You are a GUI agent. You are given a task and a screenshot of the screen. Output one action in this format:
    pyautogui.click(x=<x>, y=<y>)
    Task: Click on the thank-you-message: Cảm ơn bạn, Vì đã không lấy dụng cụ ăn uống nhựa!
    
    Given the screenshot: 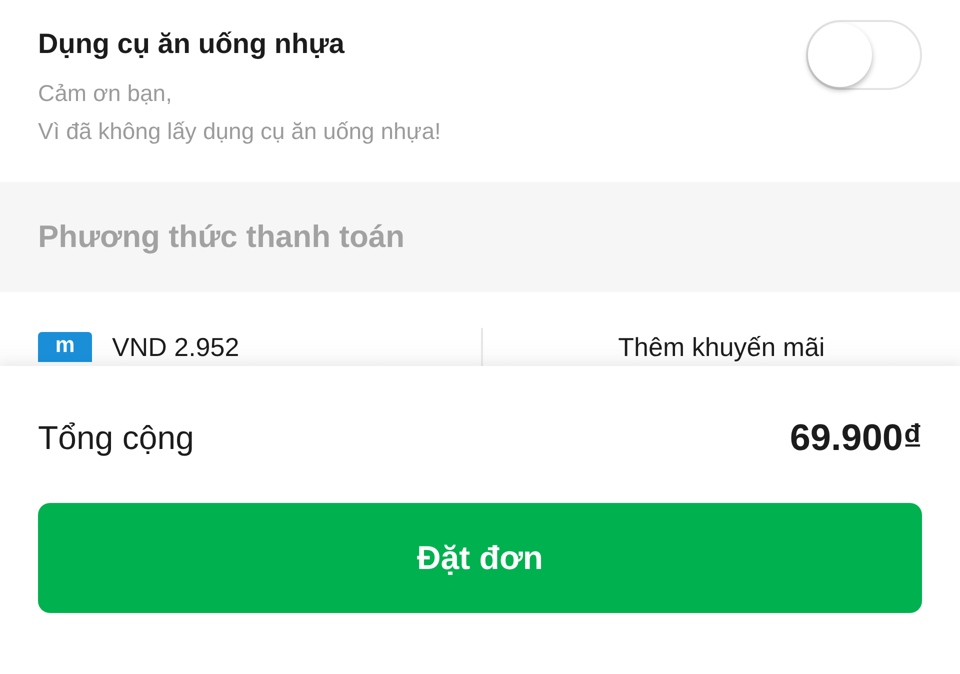 What is the action you would take?
    pyautogui.click(x=239, y=112)
    